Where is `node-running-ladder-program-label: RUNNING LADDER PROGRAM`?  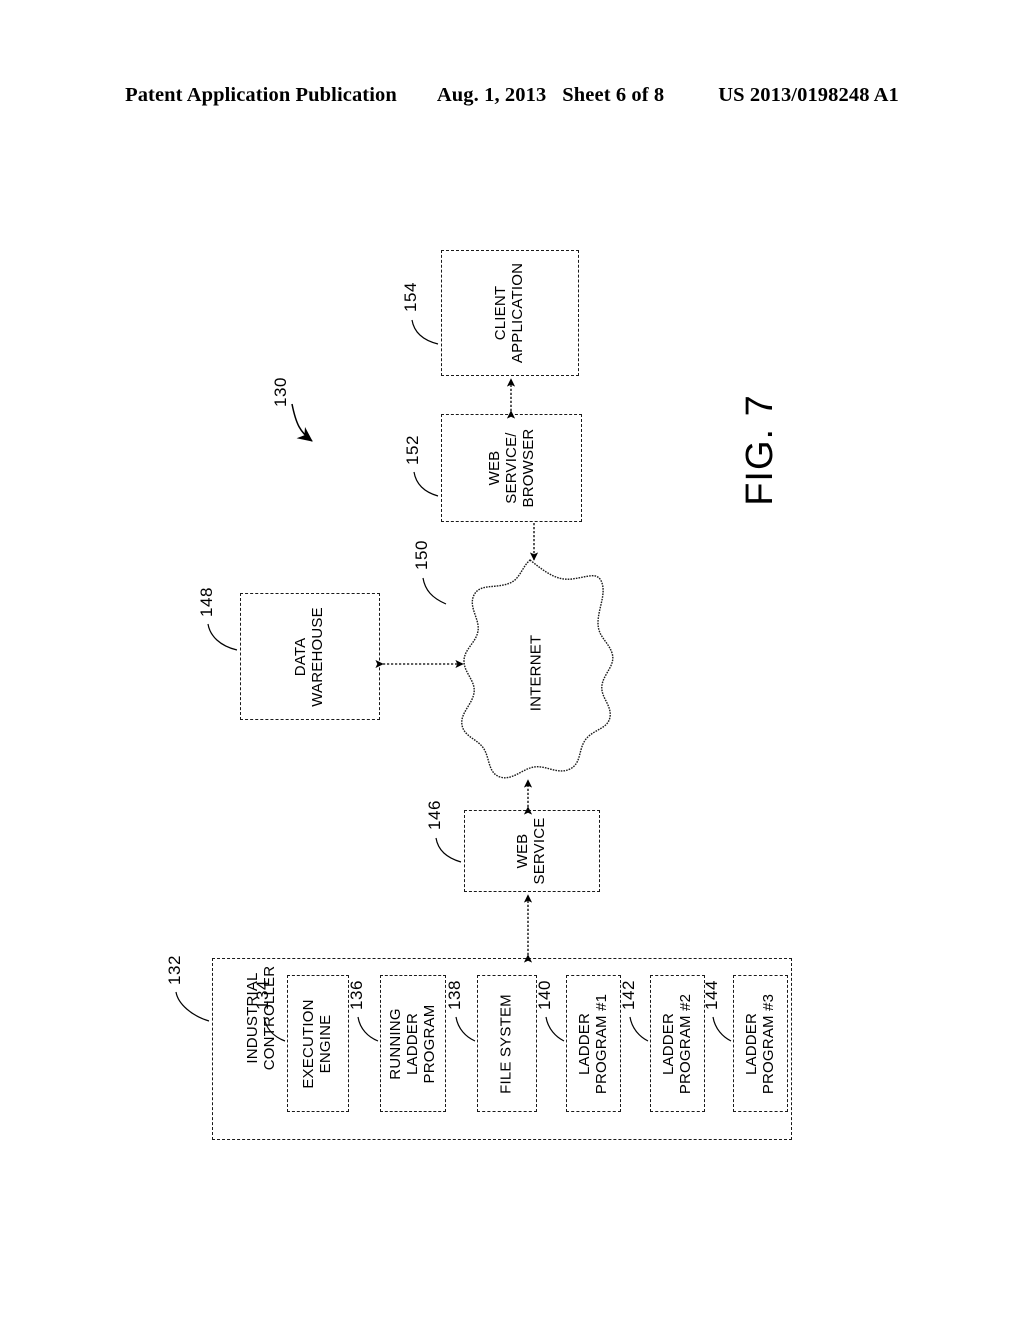 node-running-ladder-program-label: RUNNING LADDER PROGRAM is located at coordinates (412, 1043).